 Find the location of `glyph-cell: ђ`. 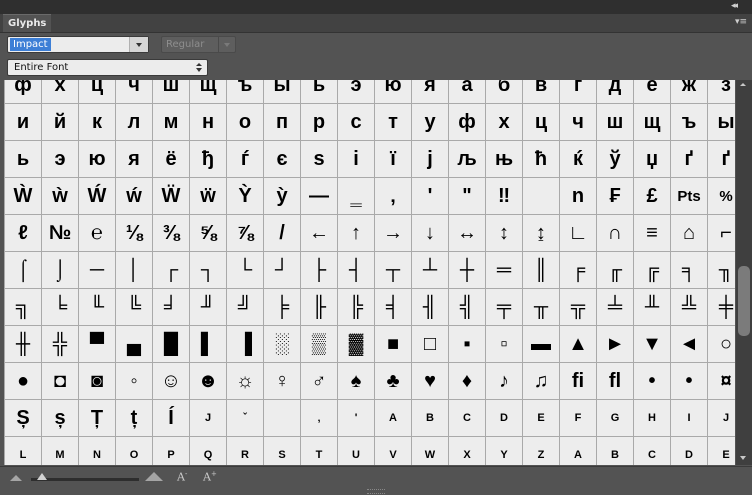

glyph-cell: ђ is located at coordinates (208, 159).